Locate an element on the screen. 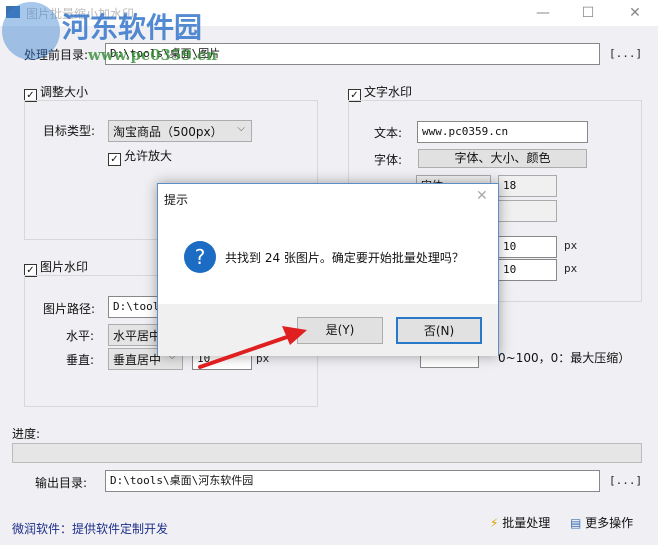 Image resolution: width=658 pixels, height=545 pixels. watermark-name: 河东软件园 is located at coordinates (132, 27).